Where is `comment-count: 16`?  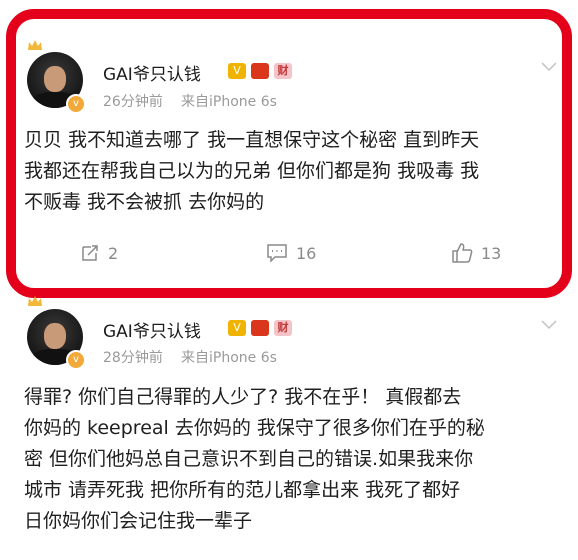
comment-count: 16 is located at coordinates (306, 253).